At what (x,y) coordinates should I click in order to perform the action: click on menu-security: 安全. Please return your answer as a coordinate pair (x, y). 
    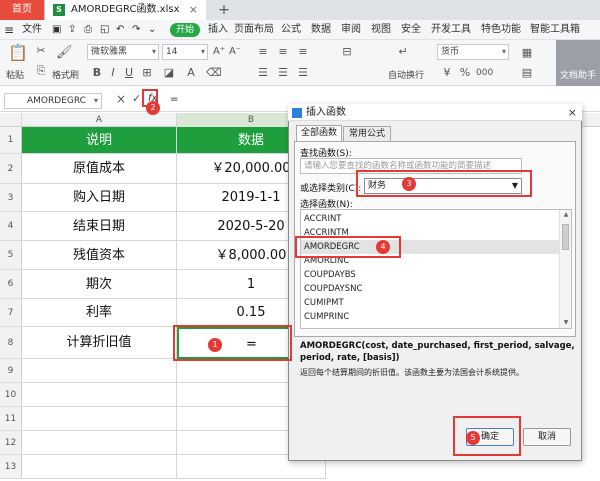
    Looking at the image, I should click on (411, 30).